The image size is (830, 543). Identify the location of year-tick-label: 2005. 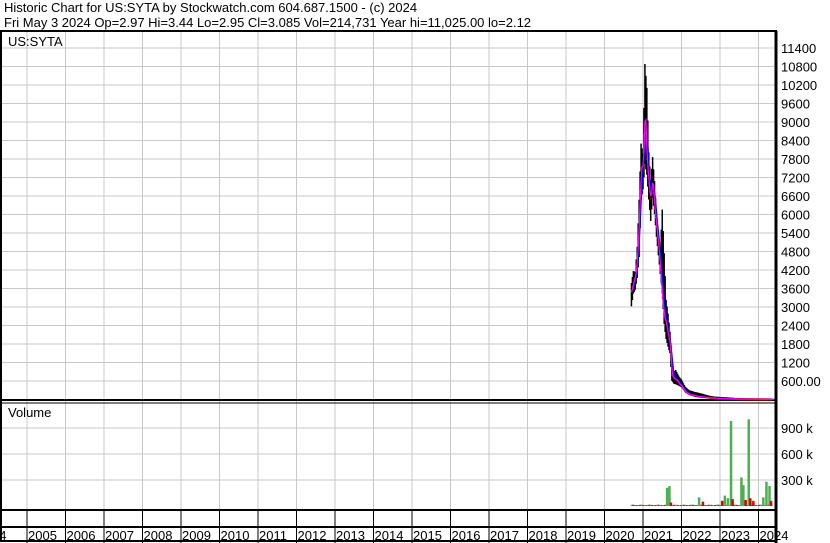
(42, 535).